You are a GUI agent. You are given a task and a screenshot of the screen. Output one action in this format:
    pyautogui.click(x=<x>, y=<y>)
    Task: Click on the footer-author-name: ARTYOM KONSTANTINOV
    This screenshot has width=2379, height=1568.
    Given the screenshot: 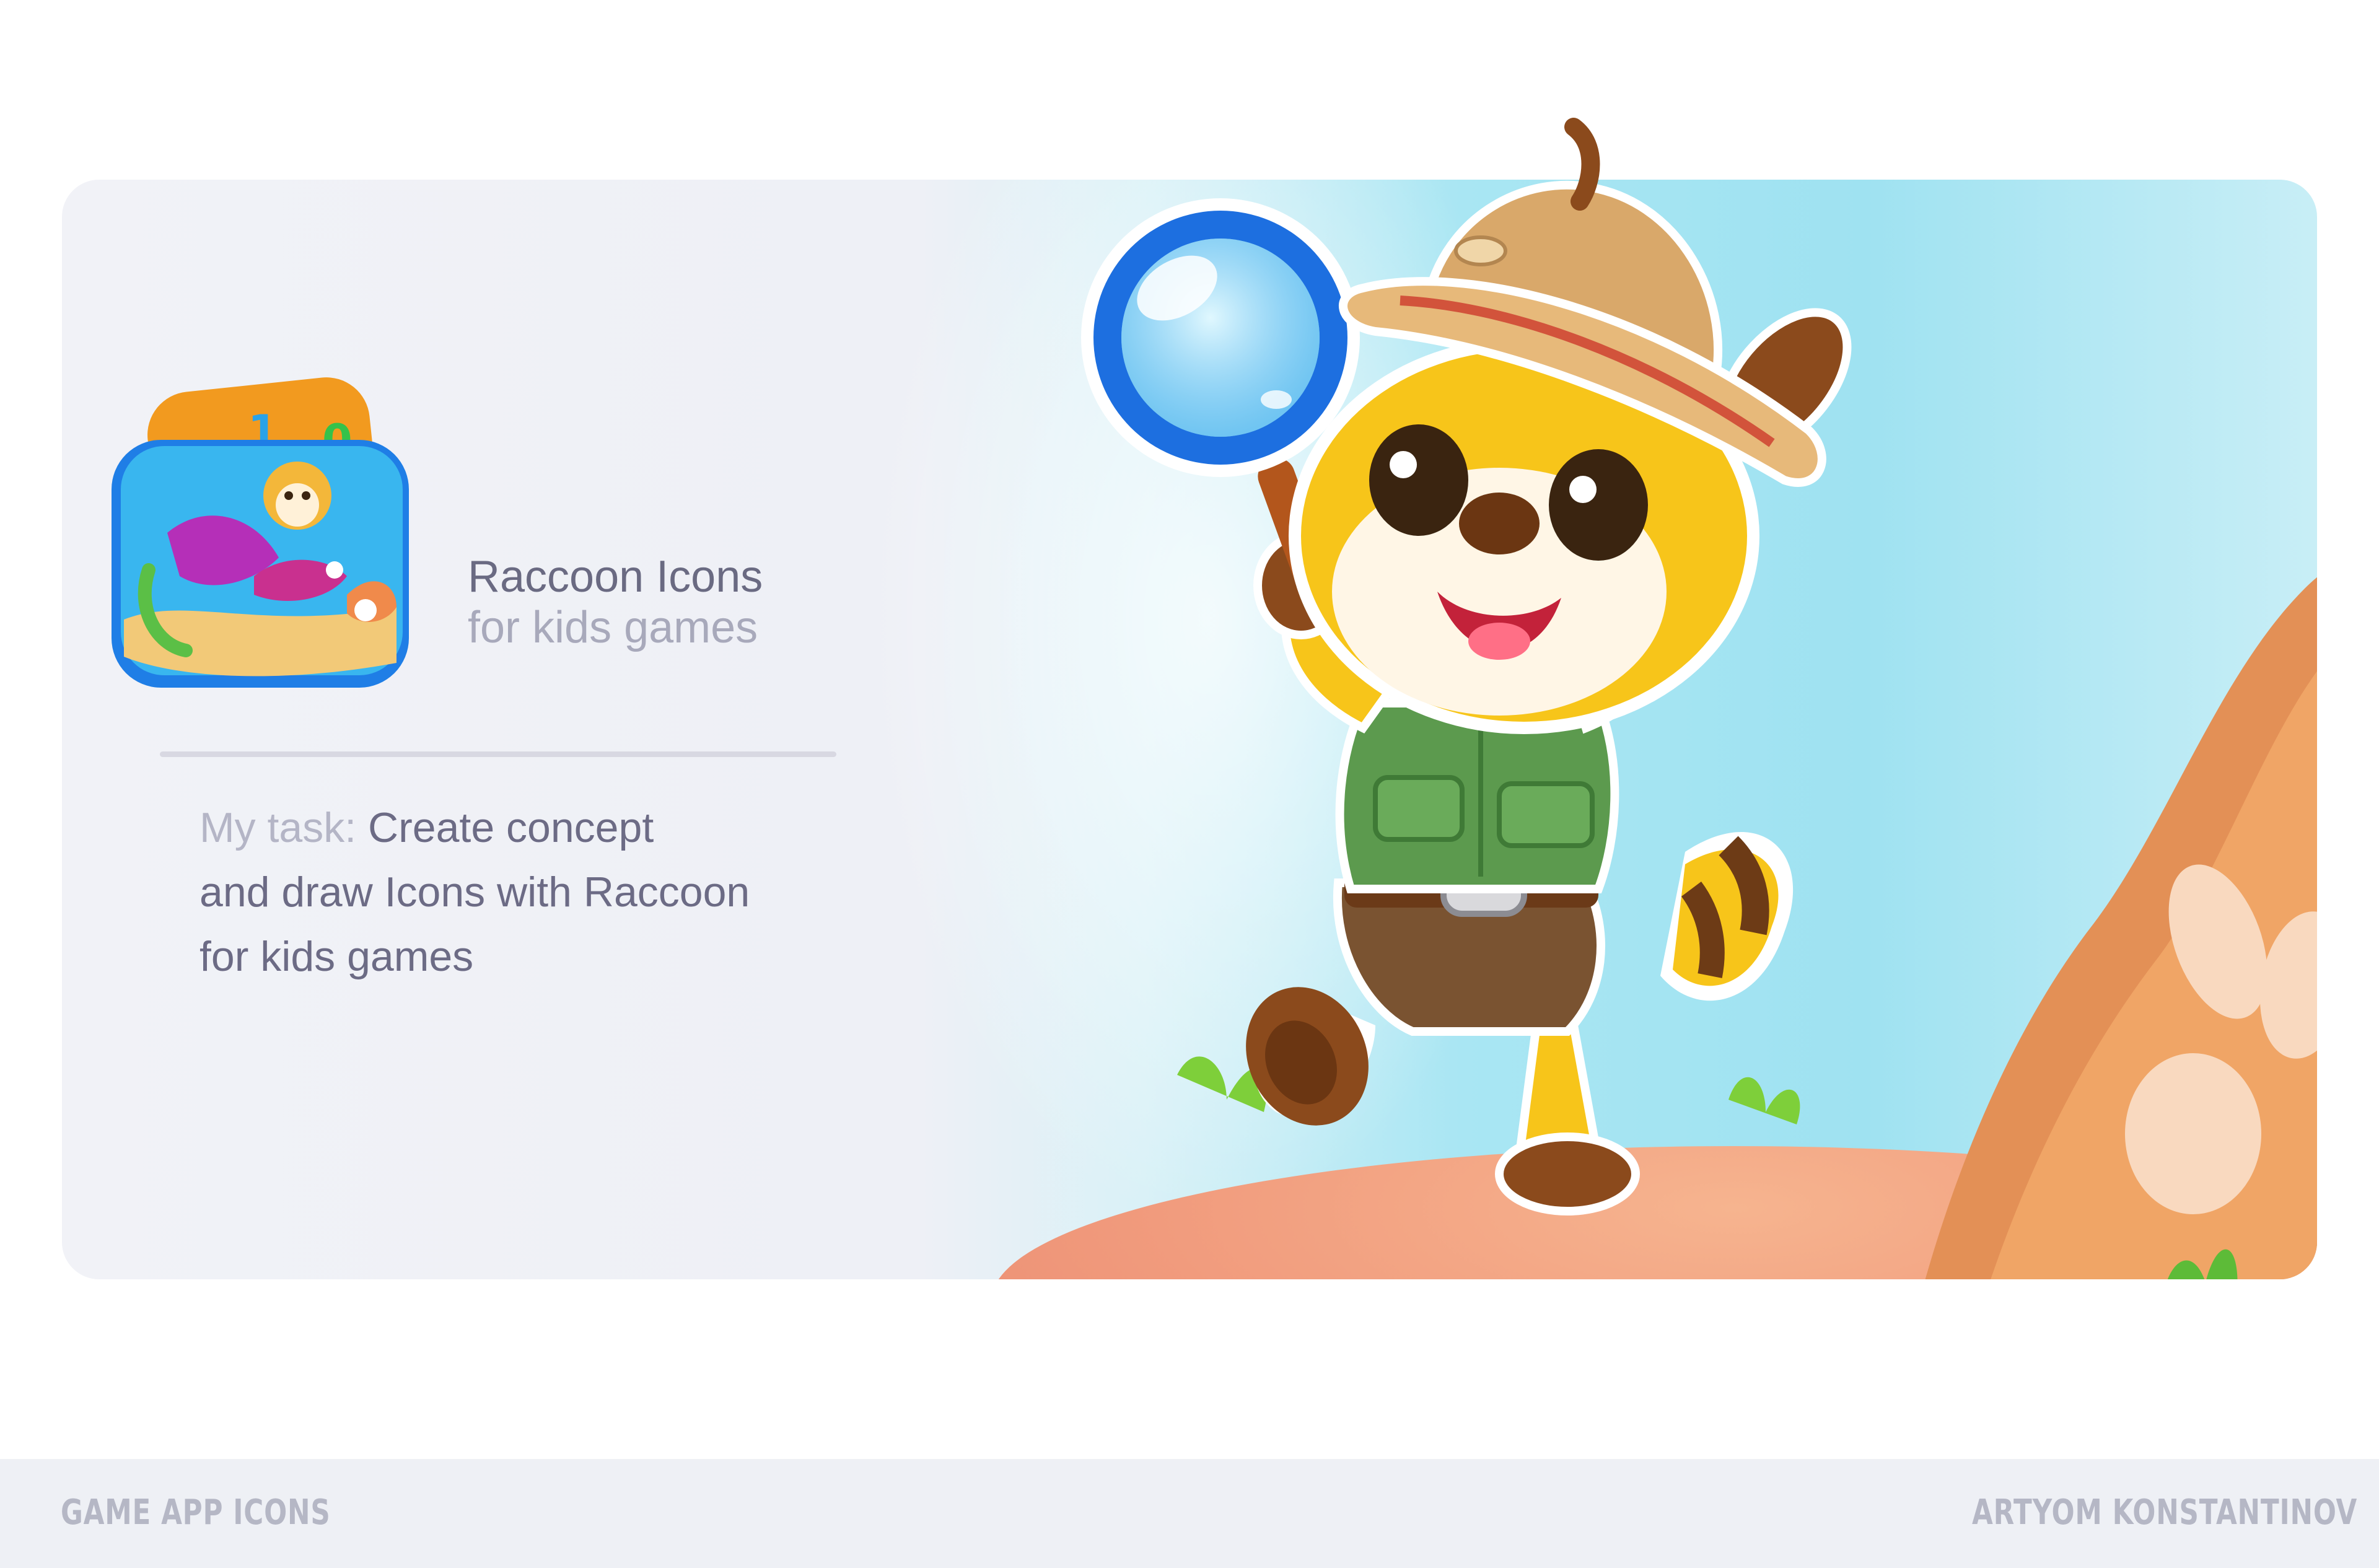 What is the action you would take?
    pyautogui.click(x=2165, y=1512)
    